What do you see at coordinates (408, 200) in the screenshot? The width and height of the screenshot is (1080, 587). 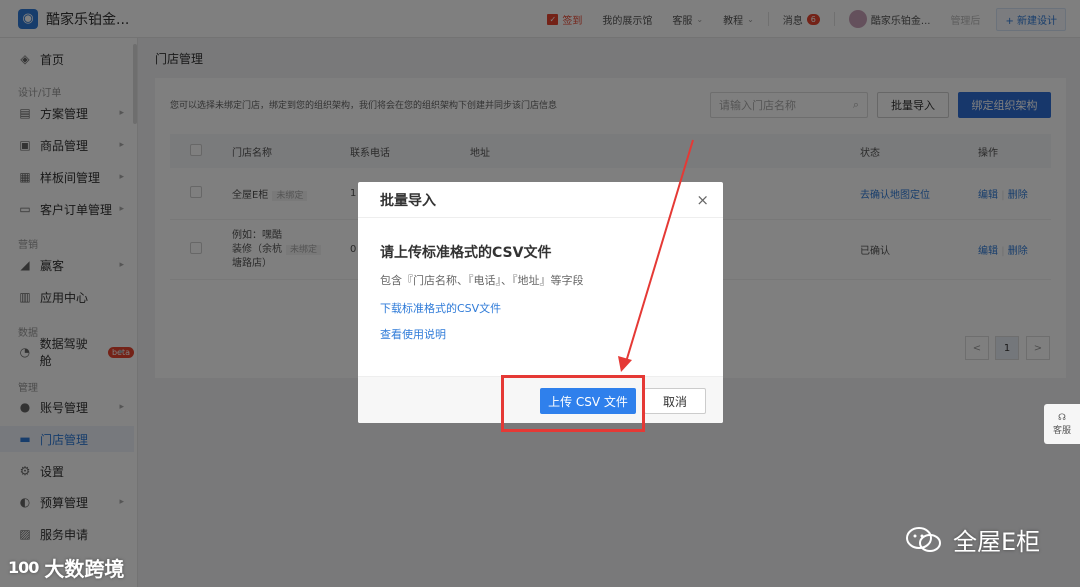 I see `dialog-title: 批量导入` at bounding box center [408, 200].